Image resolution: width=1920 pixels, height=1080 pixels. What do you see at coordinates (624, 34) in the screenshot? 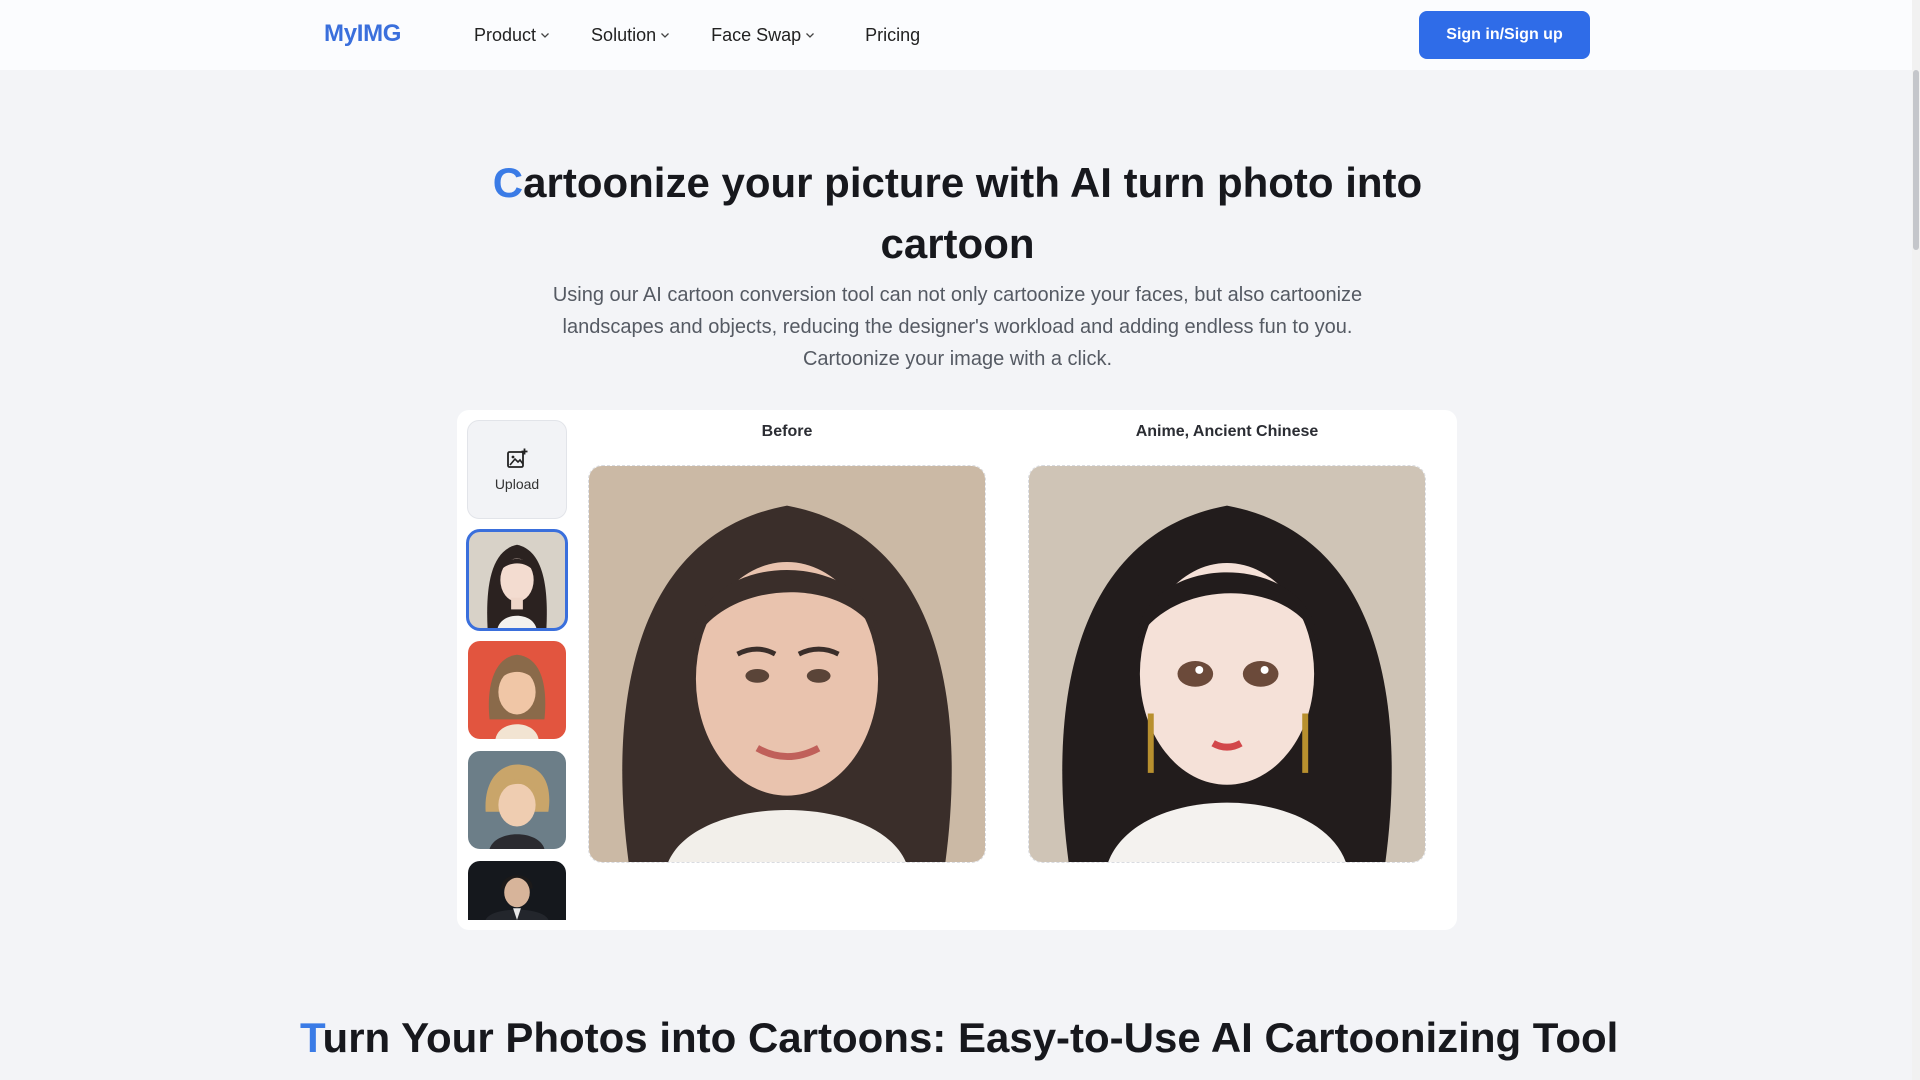
I see `nav-solution-label: Solution` at bounding box center [624, 34].